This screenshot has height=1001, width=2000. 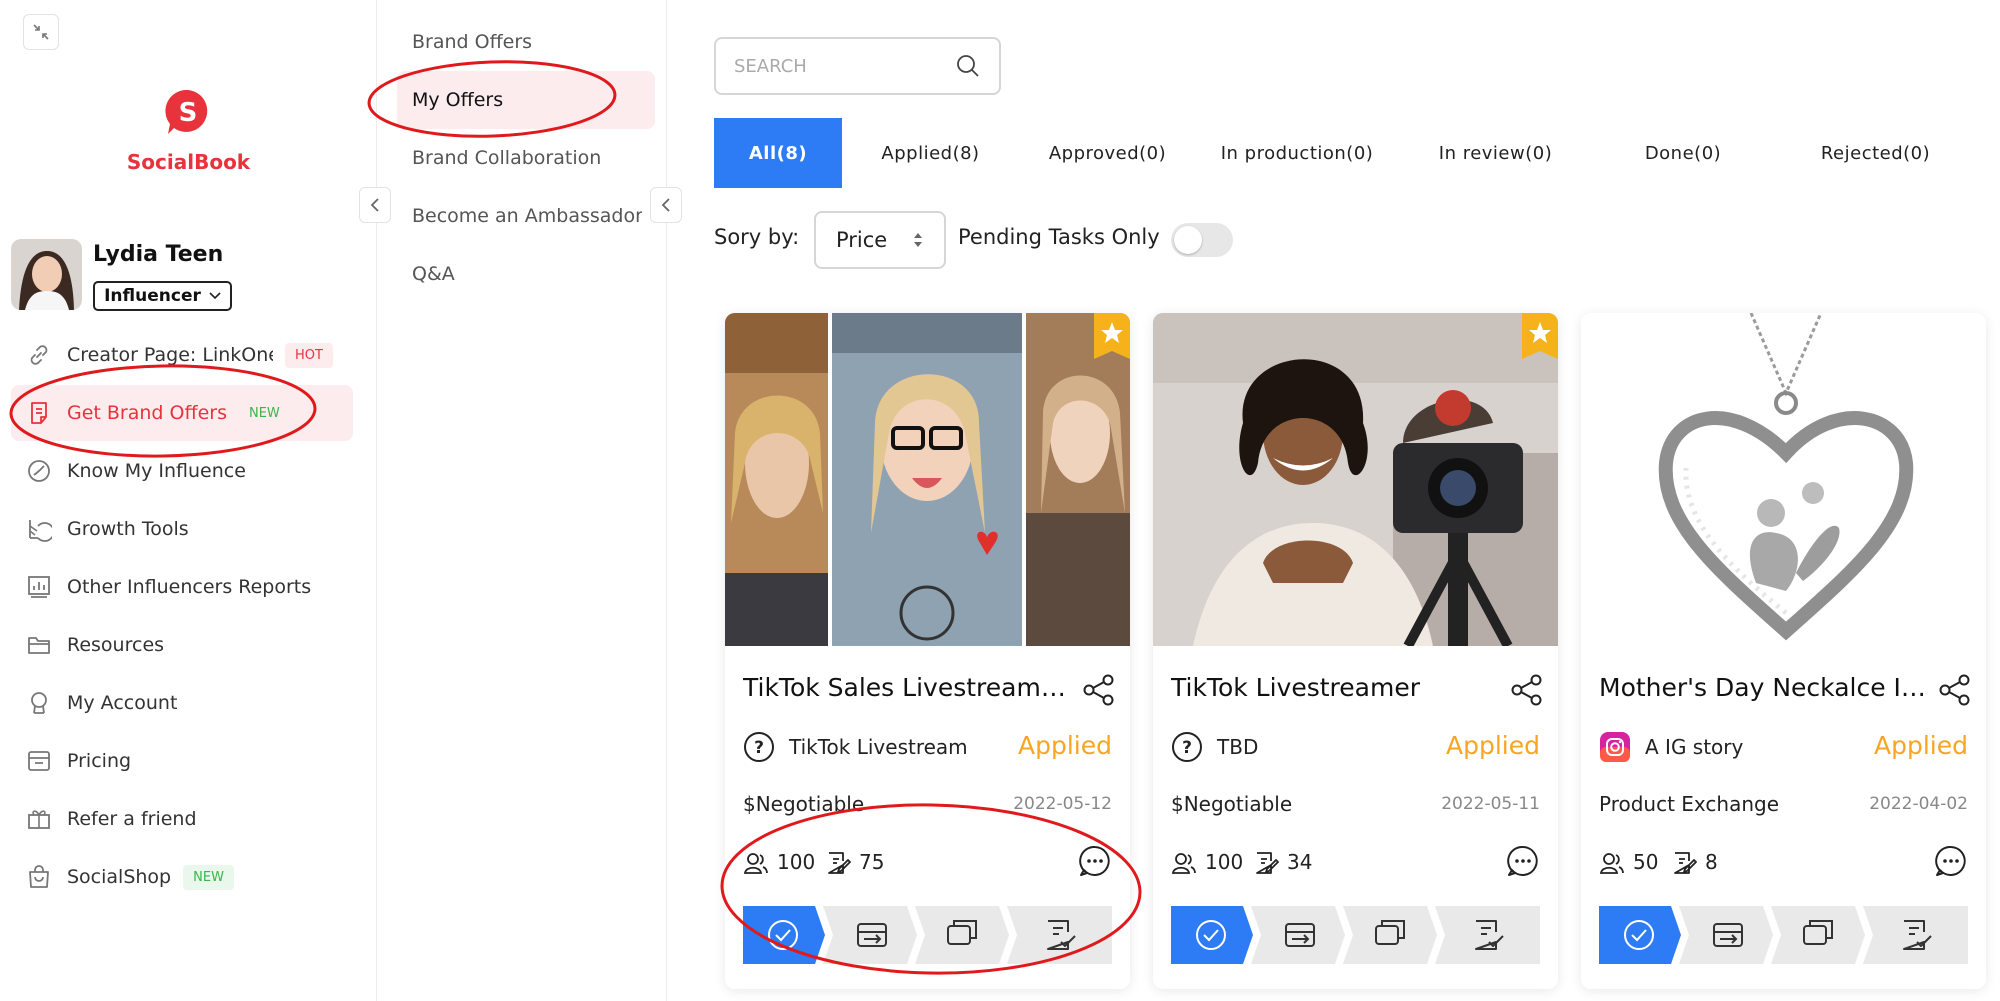 What do you see at coordinates (1107, 153) in the screenshot?
I see `tab-approved: Approved(0)` at bounding box center [1107, 153].